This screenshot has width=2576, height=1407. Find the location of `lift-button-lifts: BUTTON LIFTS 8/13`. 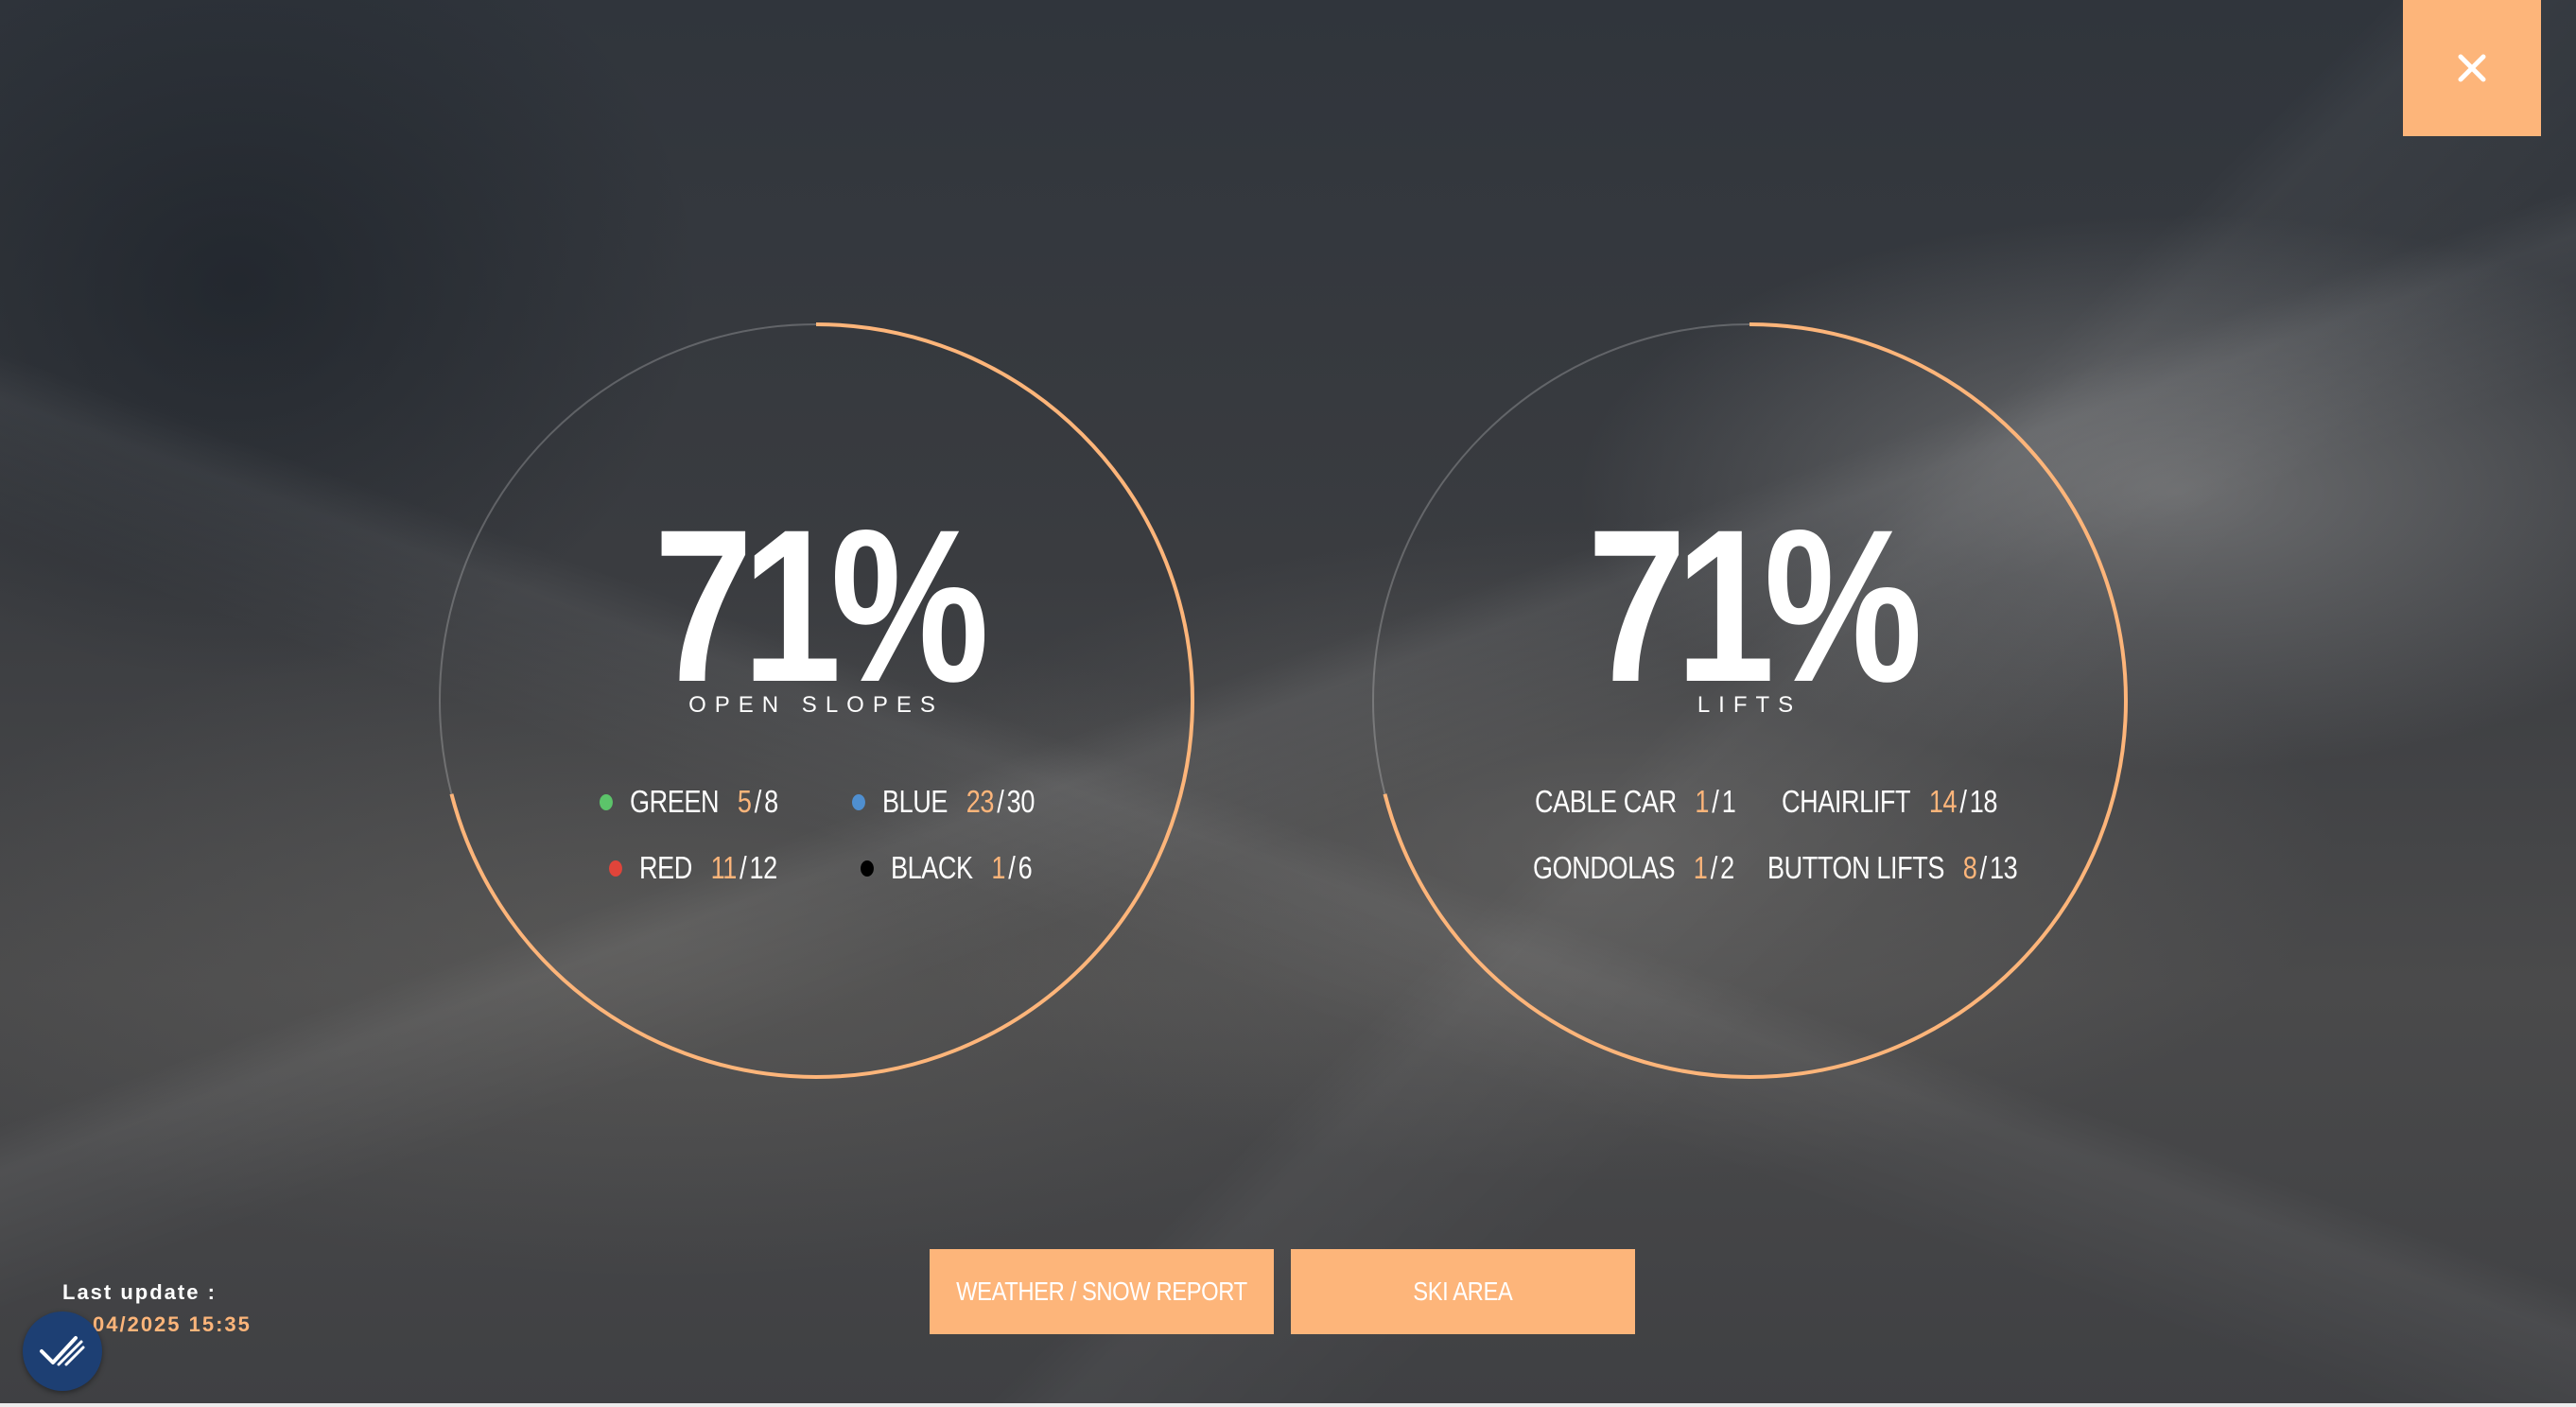

lift-button-lifts: BUTTON LIFTS 8/13 is located at coordinates (1892, 867).